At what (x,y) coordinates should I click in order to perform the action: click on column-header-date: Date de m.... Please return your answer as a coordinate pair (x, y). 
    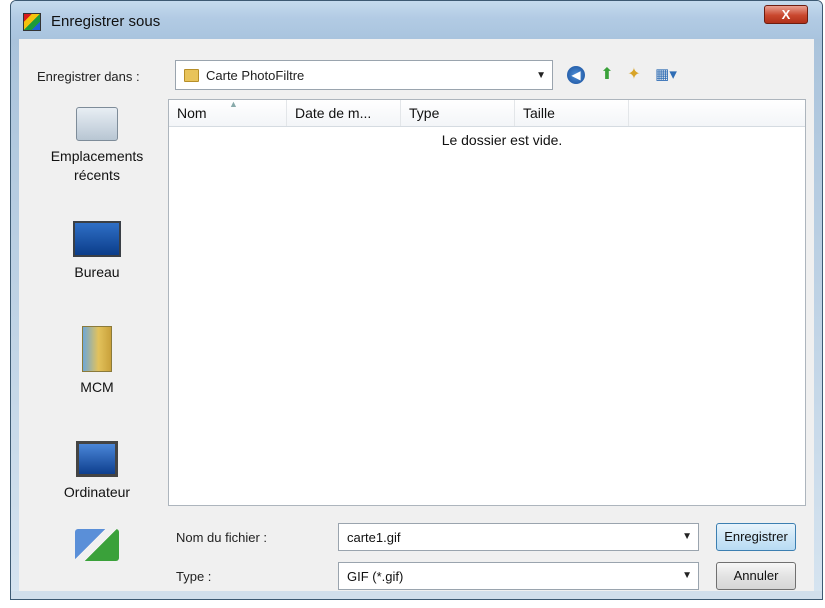
    Looking at the image, I should click on (344, 113).